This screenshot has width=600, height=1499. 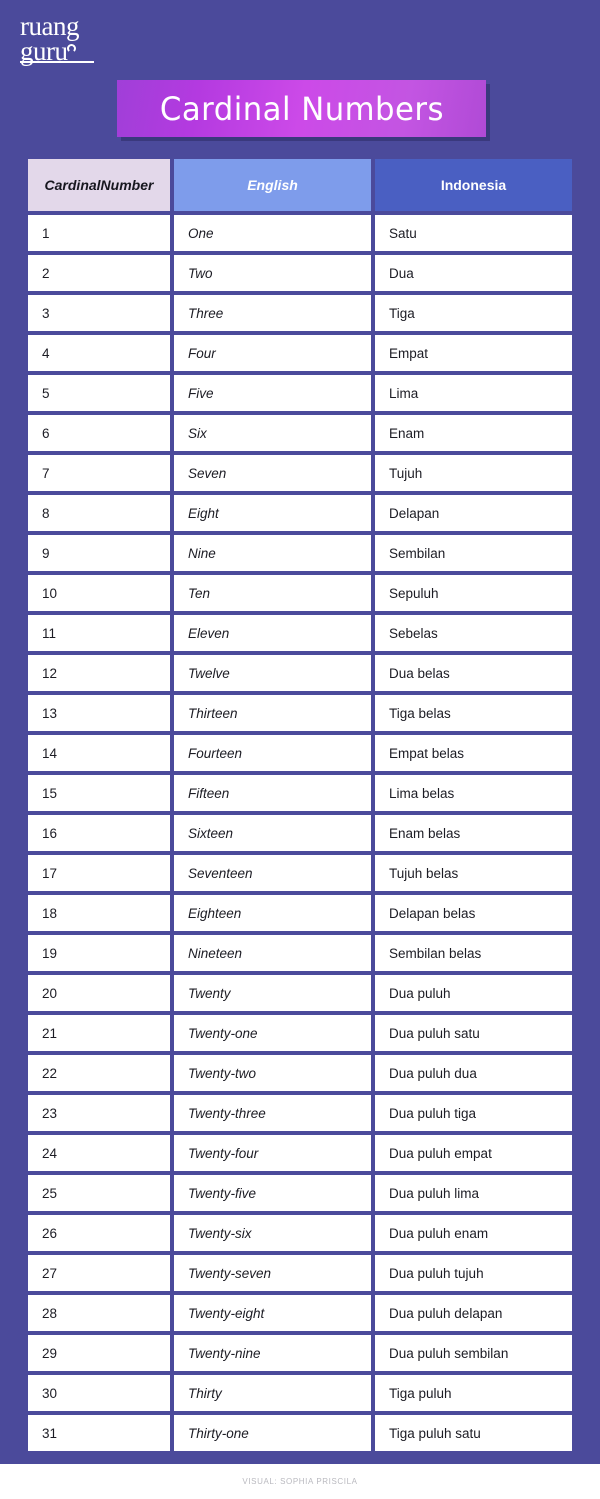 I want to click on table-row: 23 Twenty-three Dua puluh tiga, so click(x=300, y=1113).